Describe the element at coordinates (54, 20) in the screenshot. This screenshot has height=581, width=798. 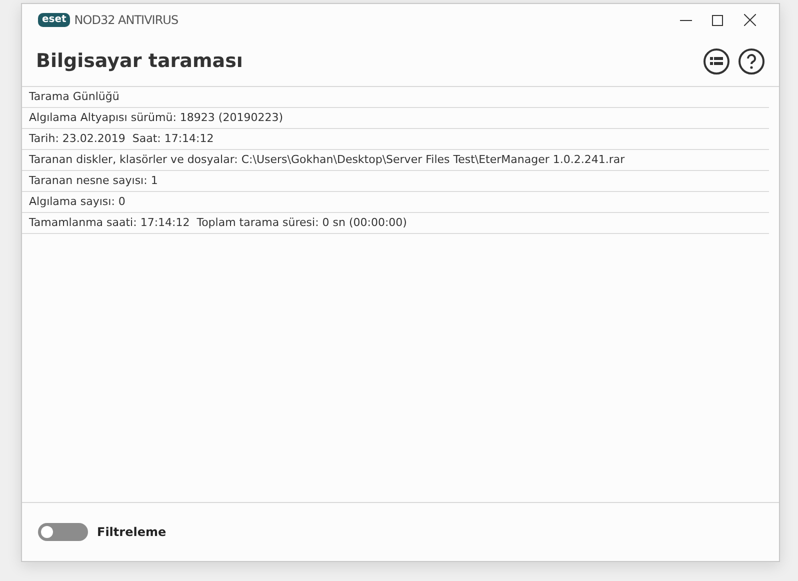
I see `brand-logo: eset` at that location.